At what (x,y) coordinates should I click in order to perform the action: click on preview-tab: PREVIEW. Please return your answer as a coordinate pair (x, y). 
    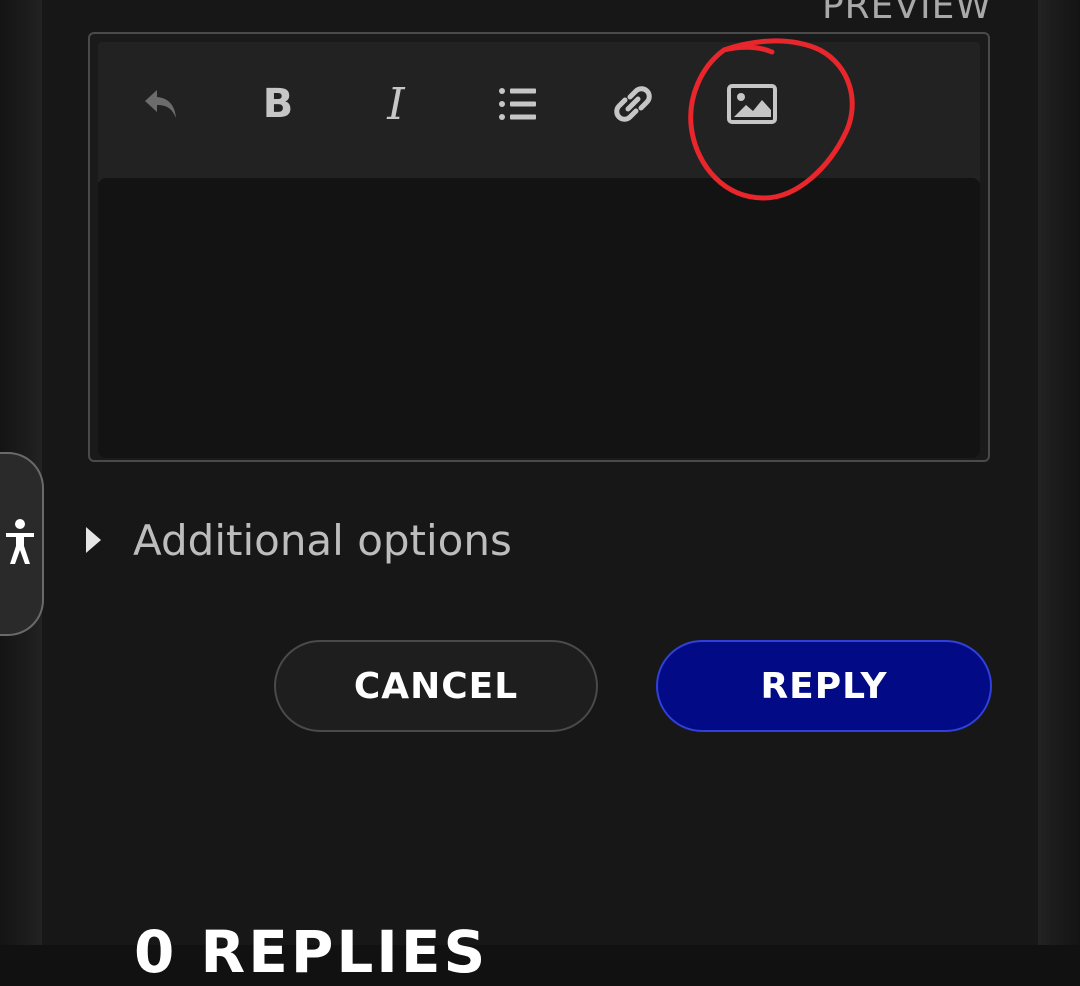
    Looking at the image, I should click on (907, 13).